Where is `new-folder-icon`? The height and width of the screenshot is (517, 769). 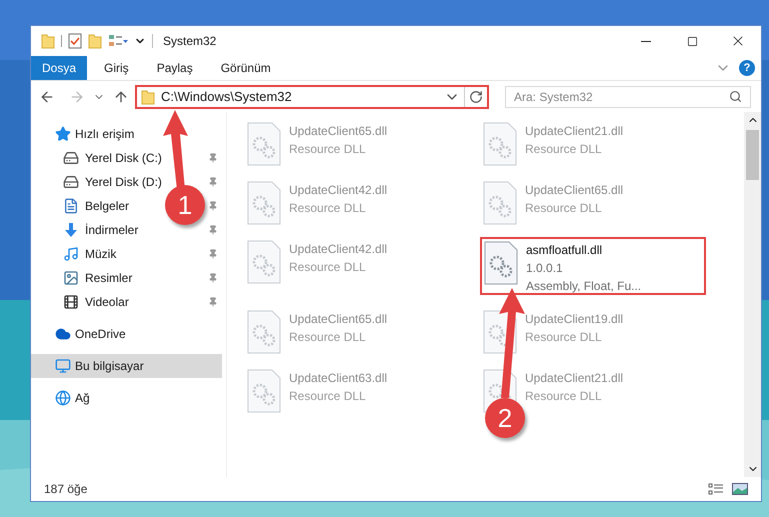
new-folder-icon is located at coordinates (95, 41).